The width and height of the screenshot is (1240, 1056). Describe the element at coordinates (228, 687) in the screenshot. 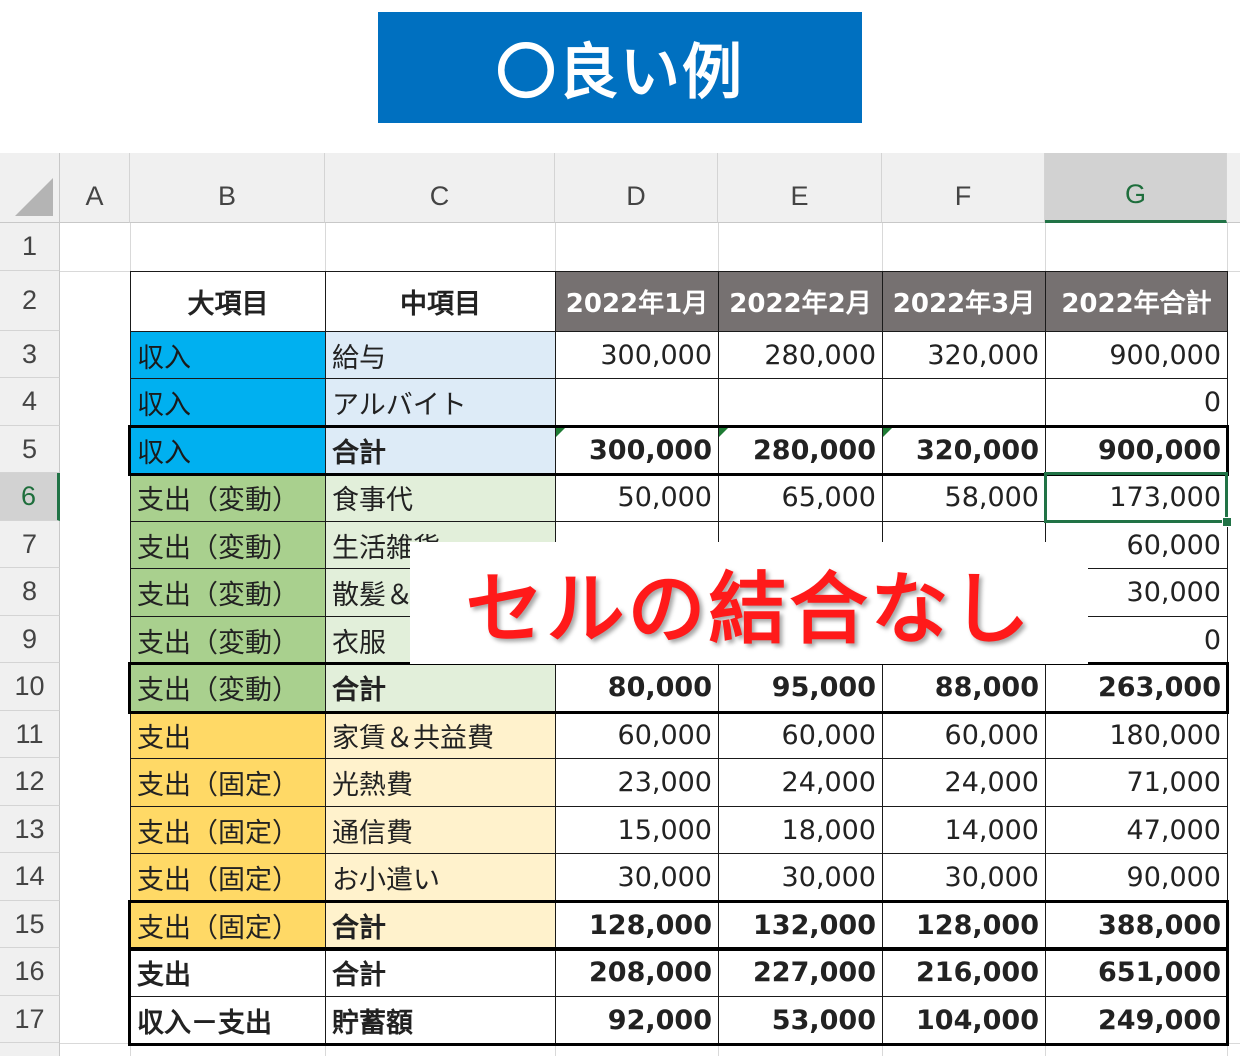

I see `cell-b10: 支出（変動）` at that location.